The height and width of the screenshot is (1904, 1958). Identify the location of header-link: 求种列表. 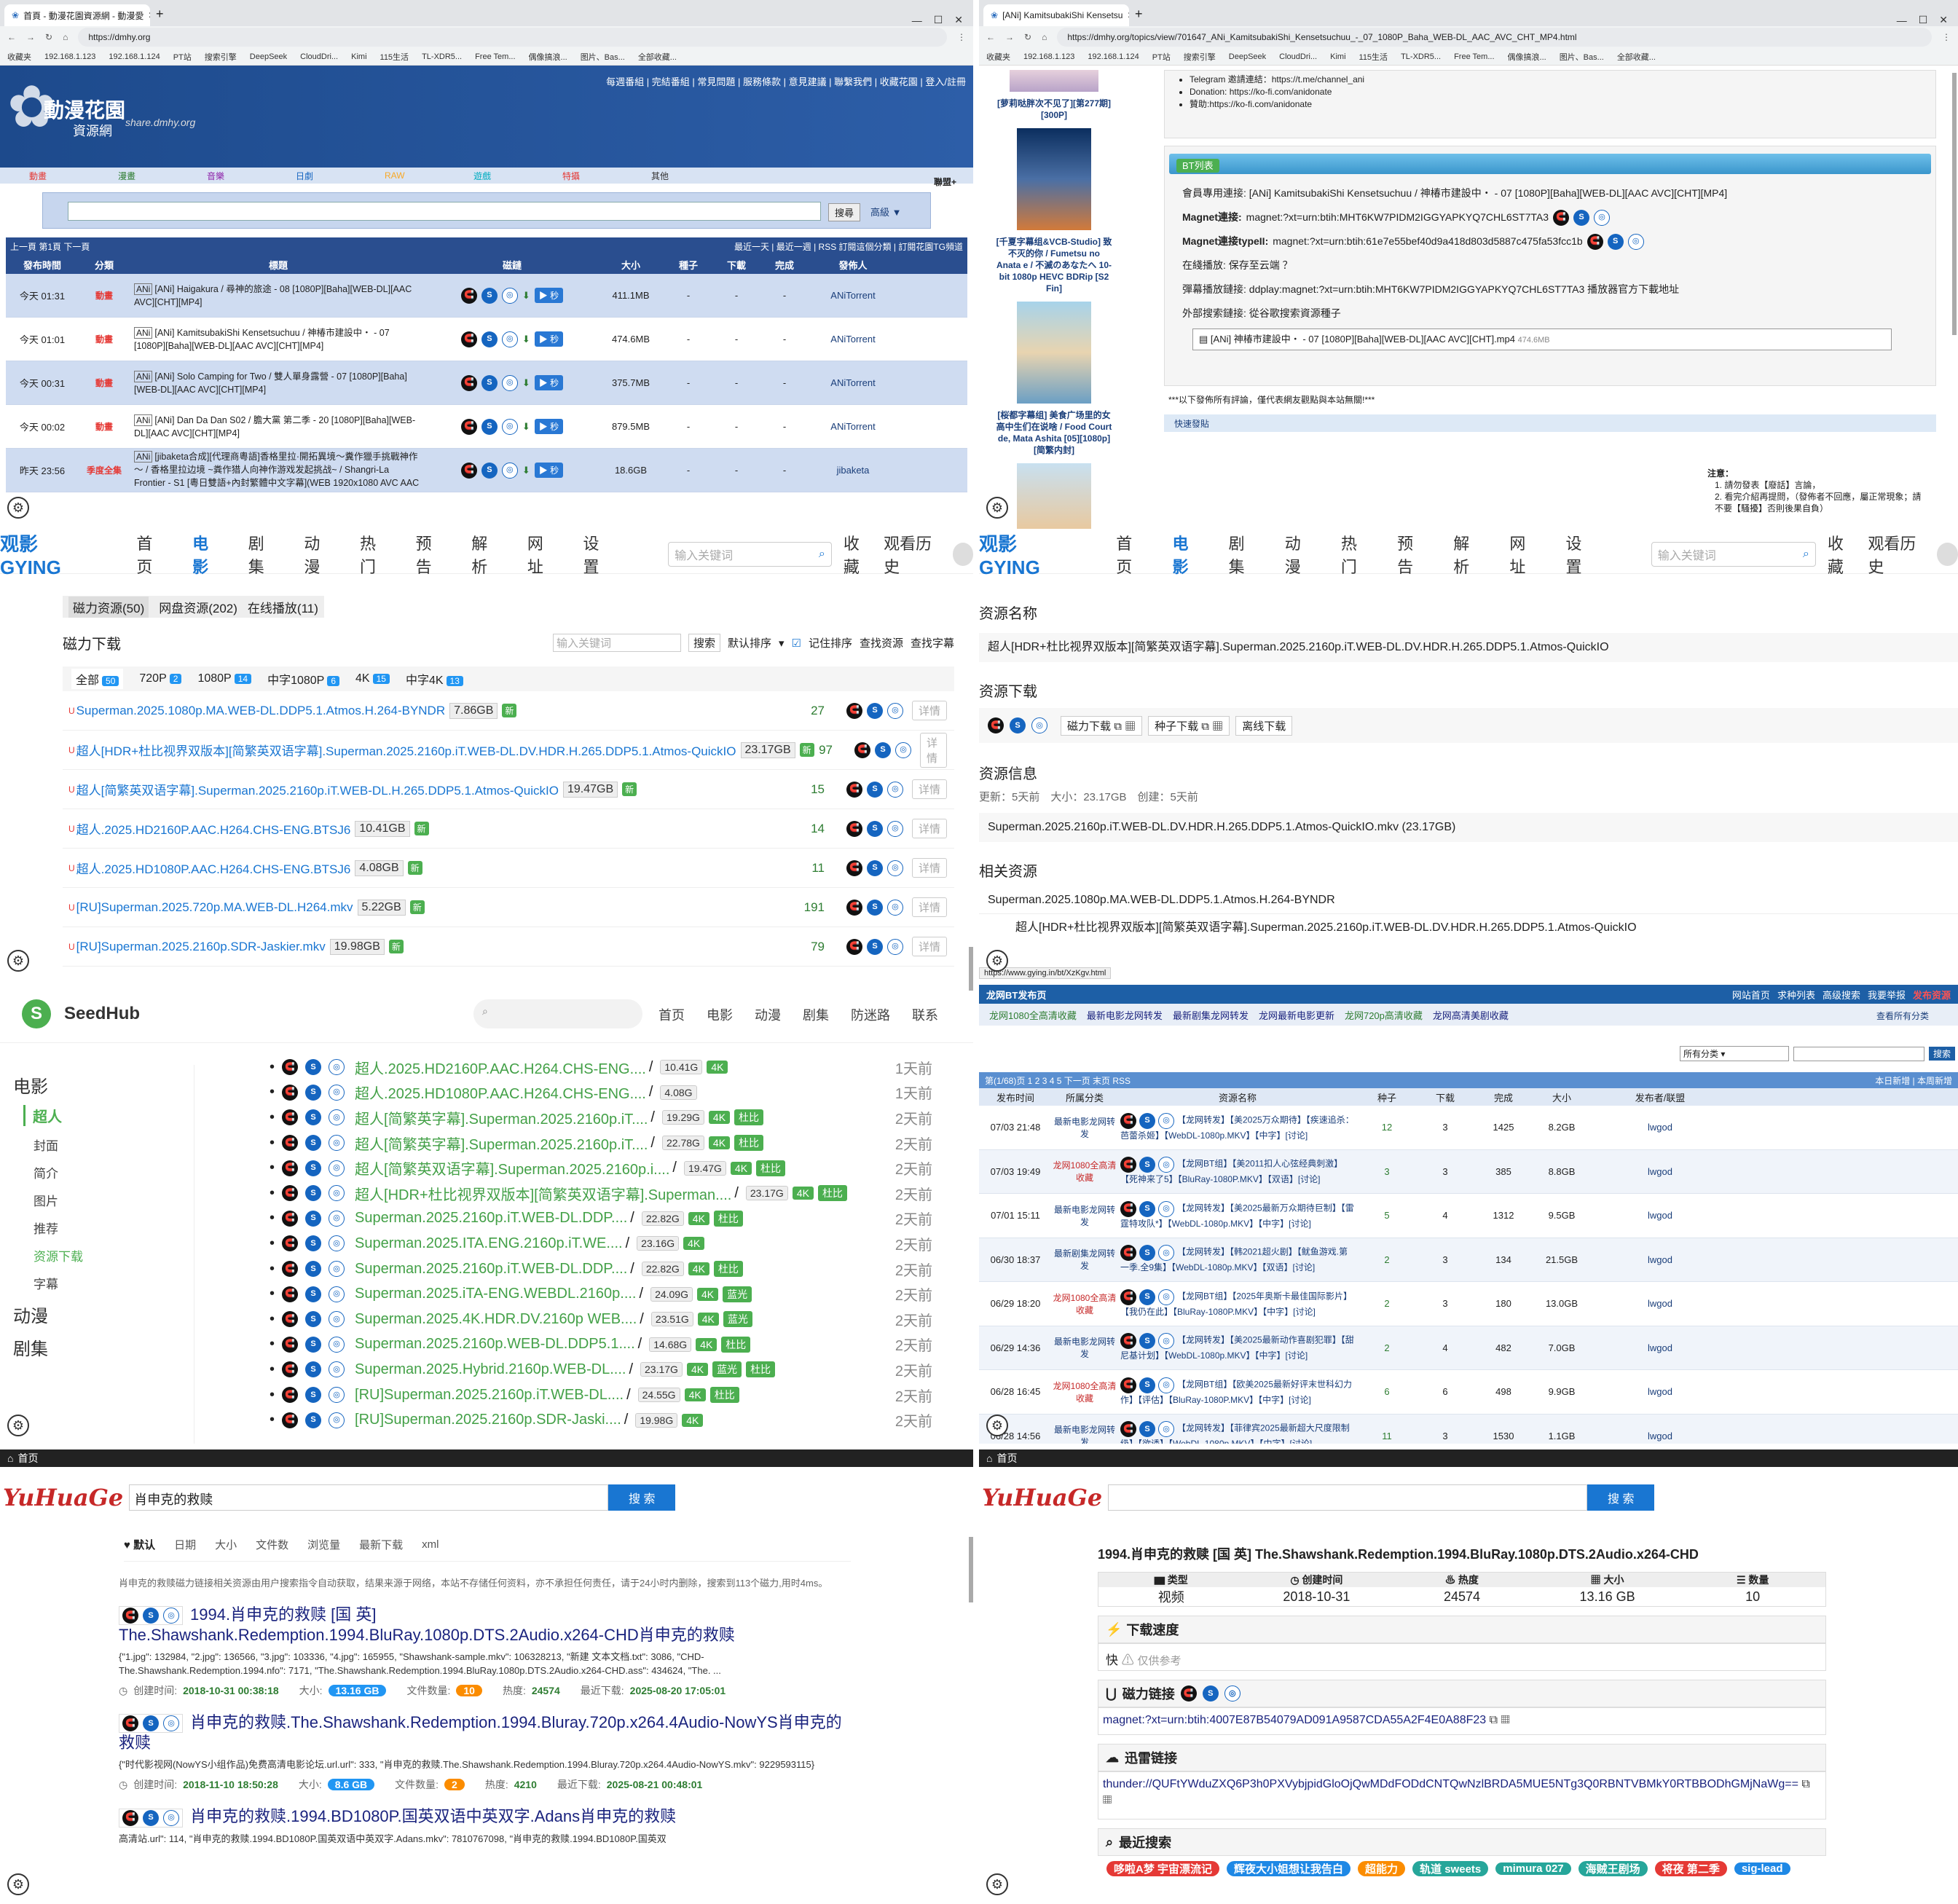
(1796, 995).